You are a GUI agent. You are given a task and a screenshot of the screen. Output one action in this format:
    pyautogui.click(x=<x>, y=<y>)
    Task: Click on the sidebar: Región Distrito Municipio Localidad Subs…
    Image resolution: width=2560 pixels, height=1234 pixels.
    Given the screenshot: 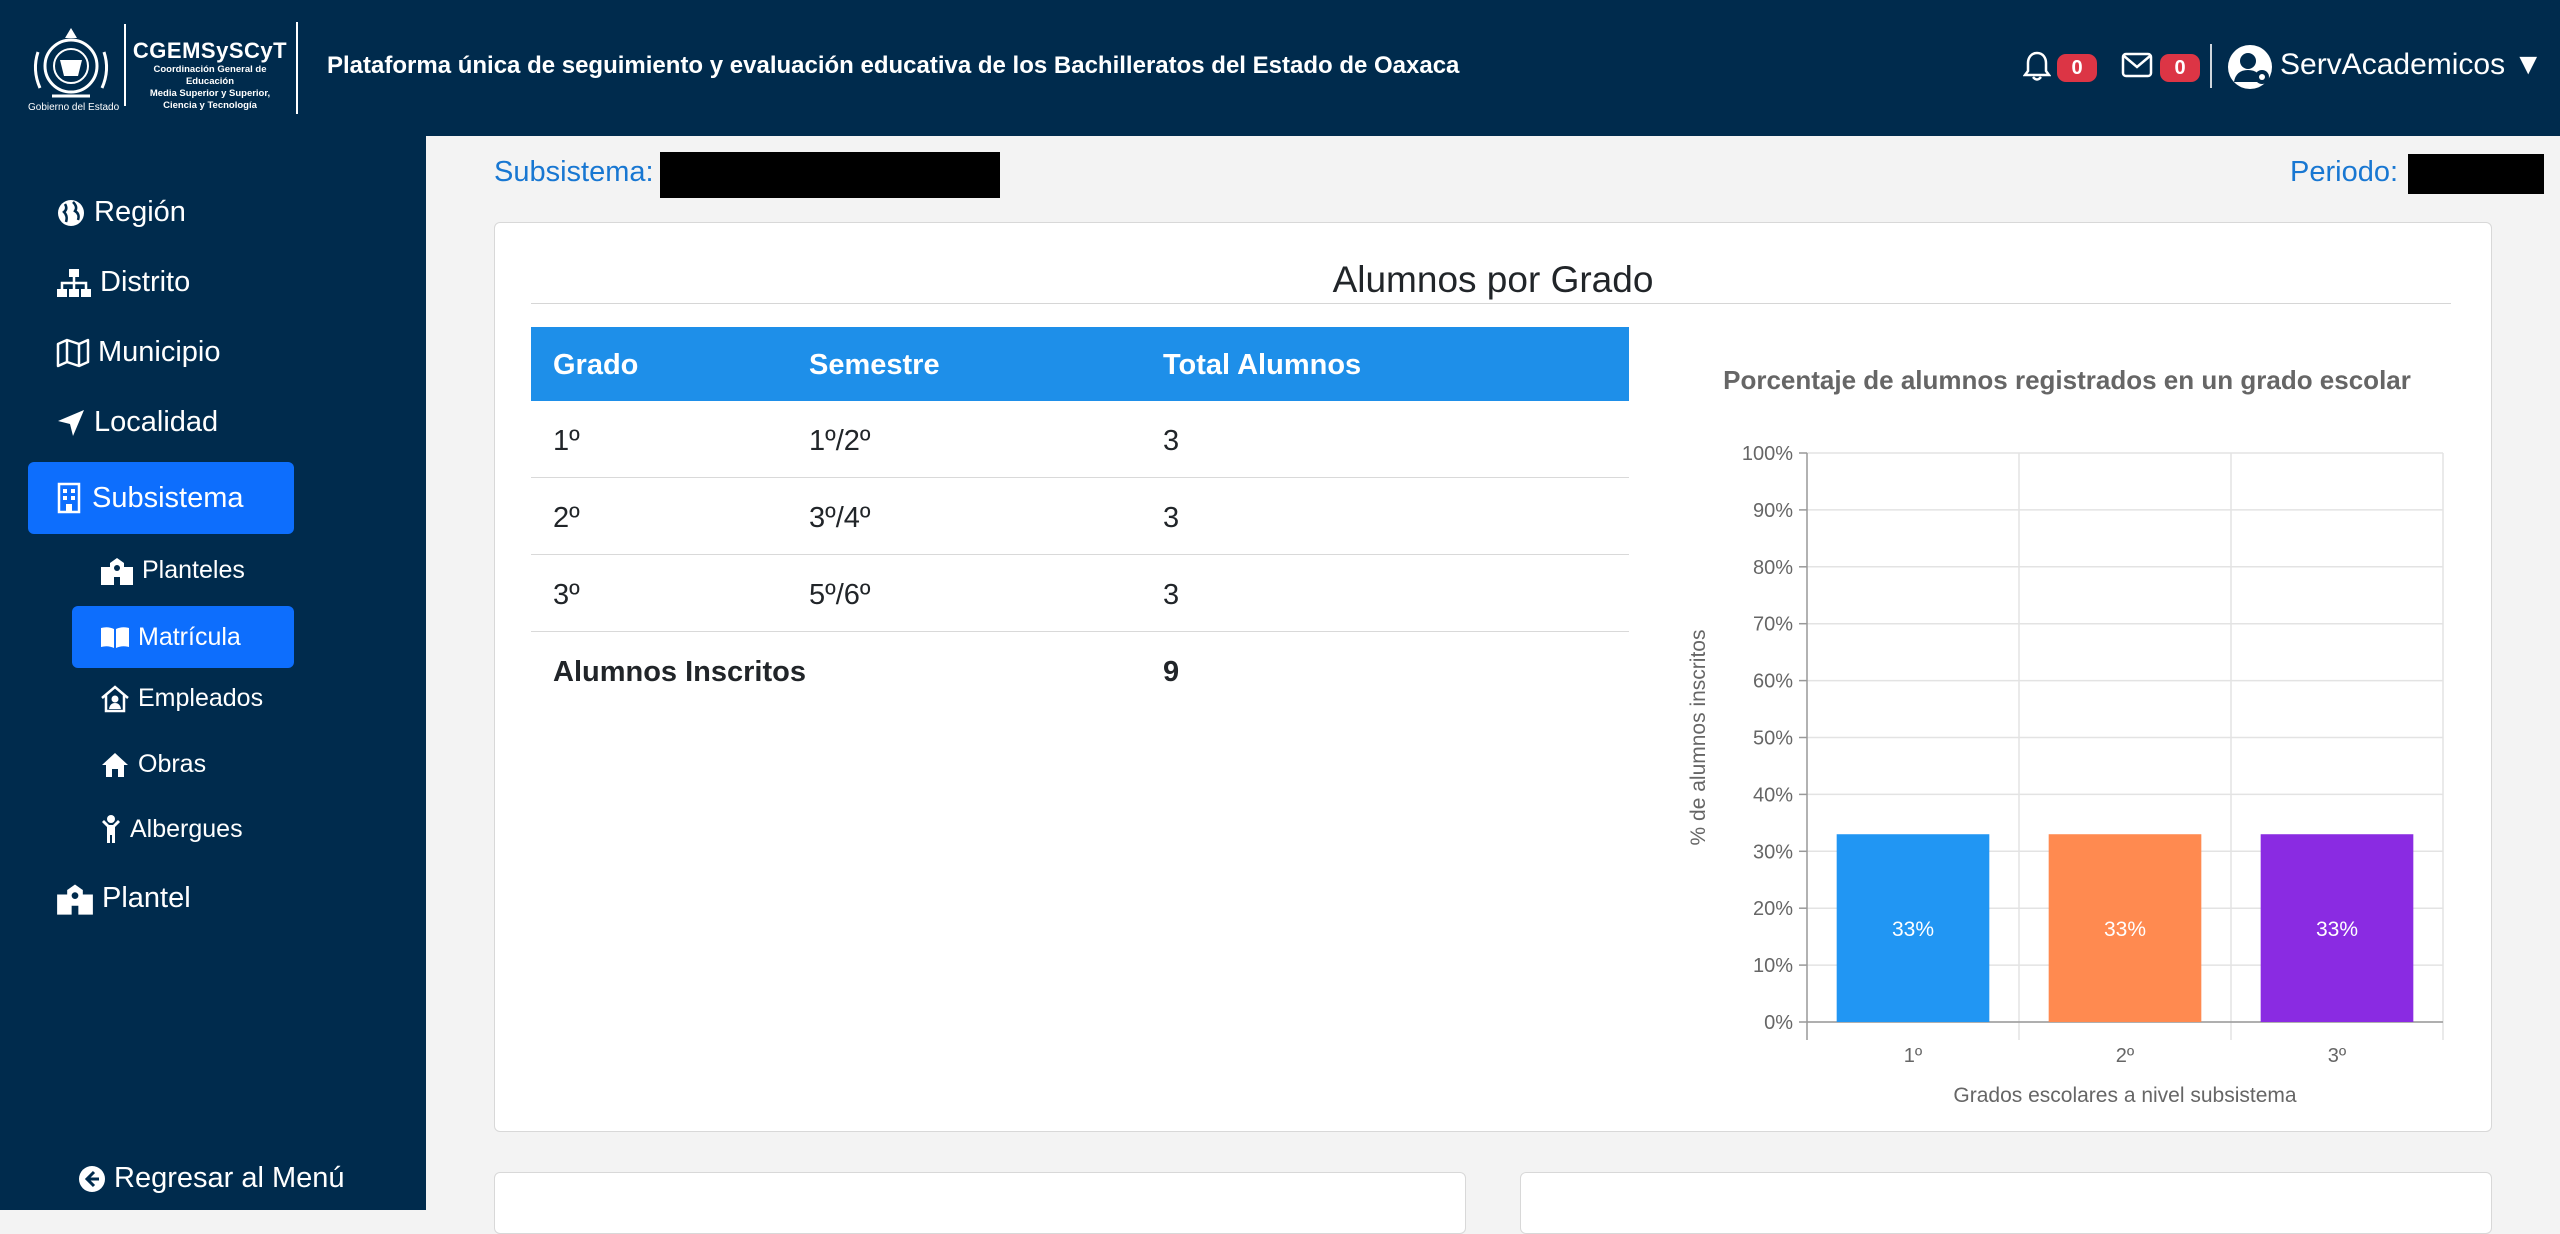 What is the action you would take?
    pyautogui.click(x=213, y=673)
    